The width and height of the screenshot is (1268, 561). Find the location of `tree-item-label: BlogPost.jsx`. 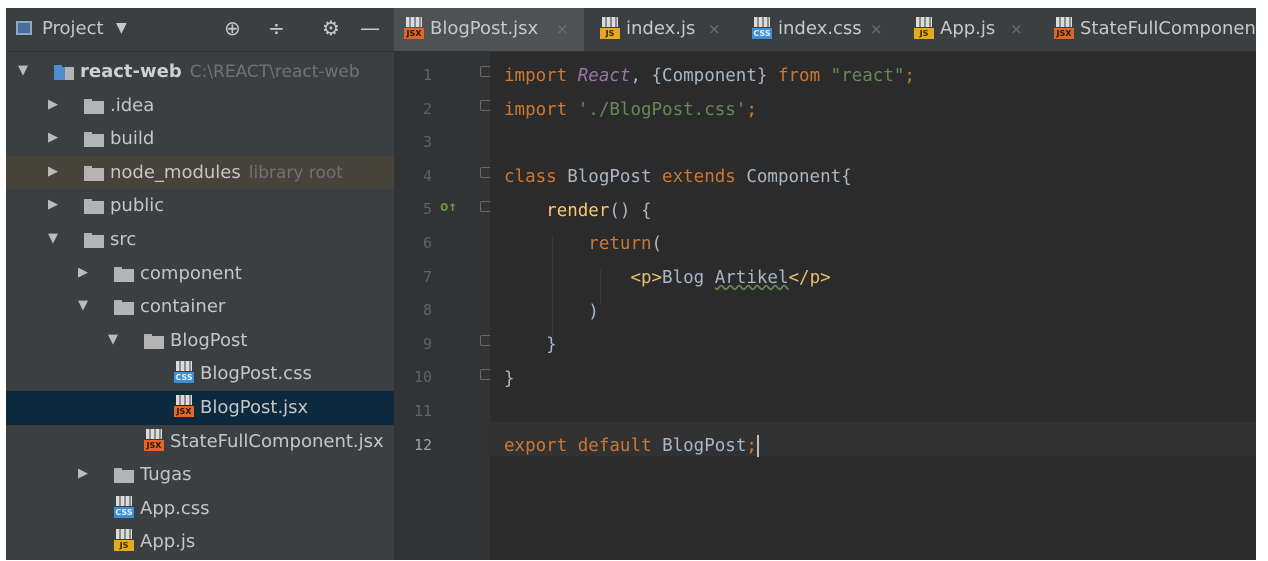

tree-item-label: BlogPost.jsx is located at coordinates (254, 407).